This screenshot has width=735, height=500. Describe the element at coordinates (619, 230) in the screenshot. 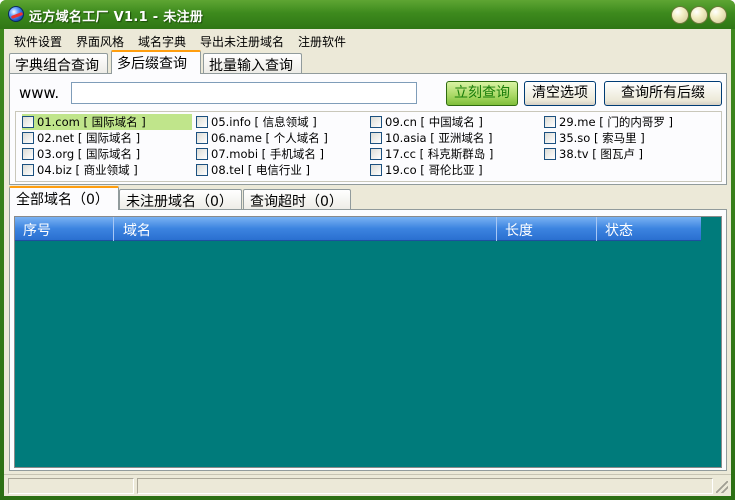

I see `column-header-status: 状态` at that location.